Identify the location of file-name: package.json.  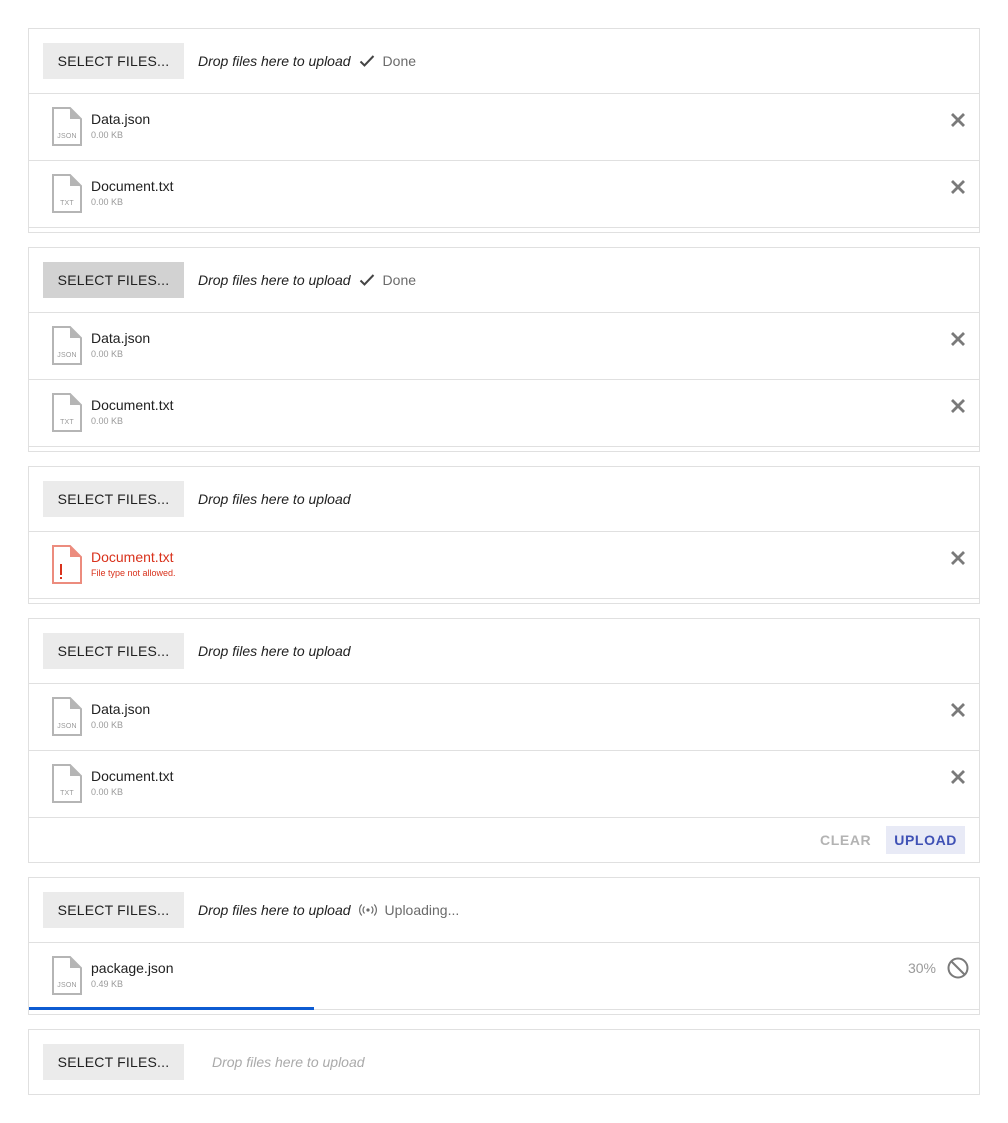
(132, 968).